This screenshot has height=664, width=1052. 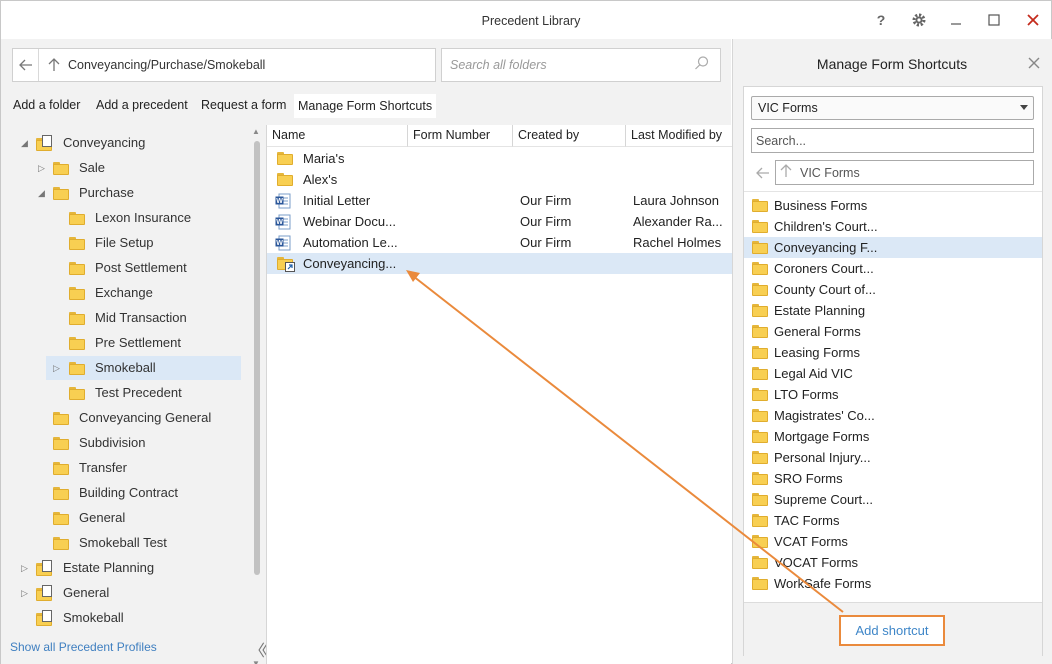 What do you see at coordinates (499, 179) in the screenshot?
I see `file-row: Alex's` at bounding box center [499, 179].